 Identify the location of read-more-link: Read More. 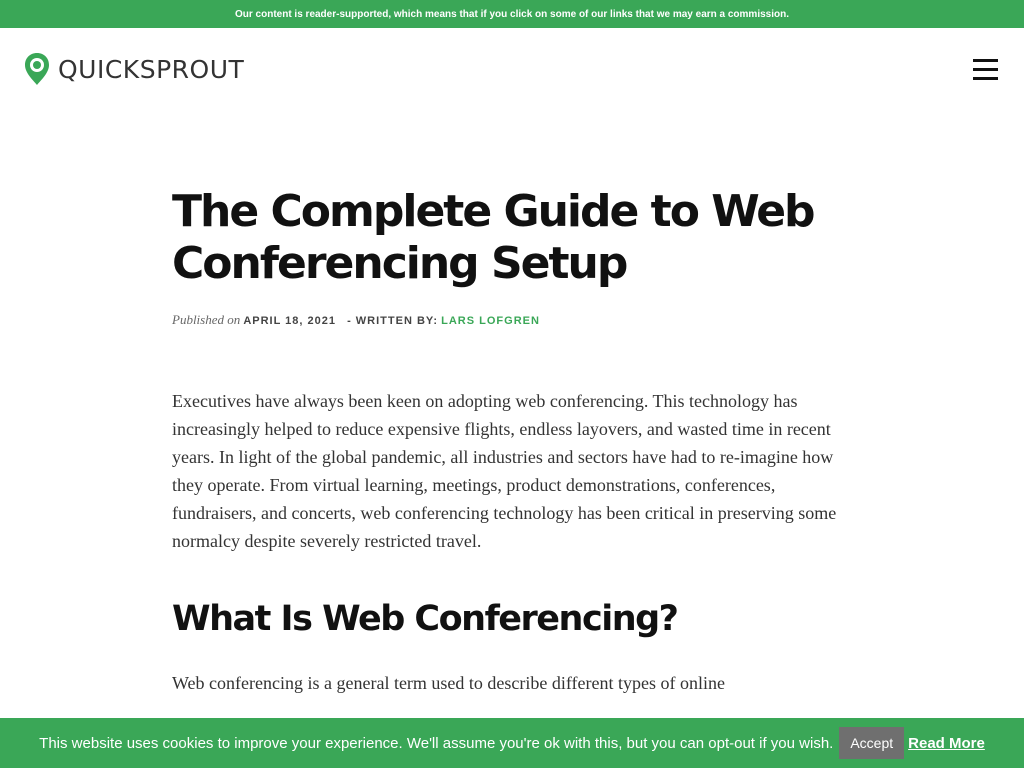
(946, 743).